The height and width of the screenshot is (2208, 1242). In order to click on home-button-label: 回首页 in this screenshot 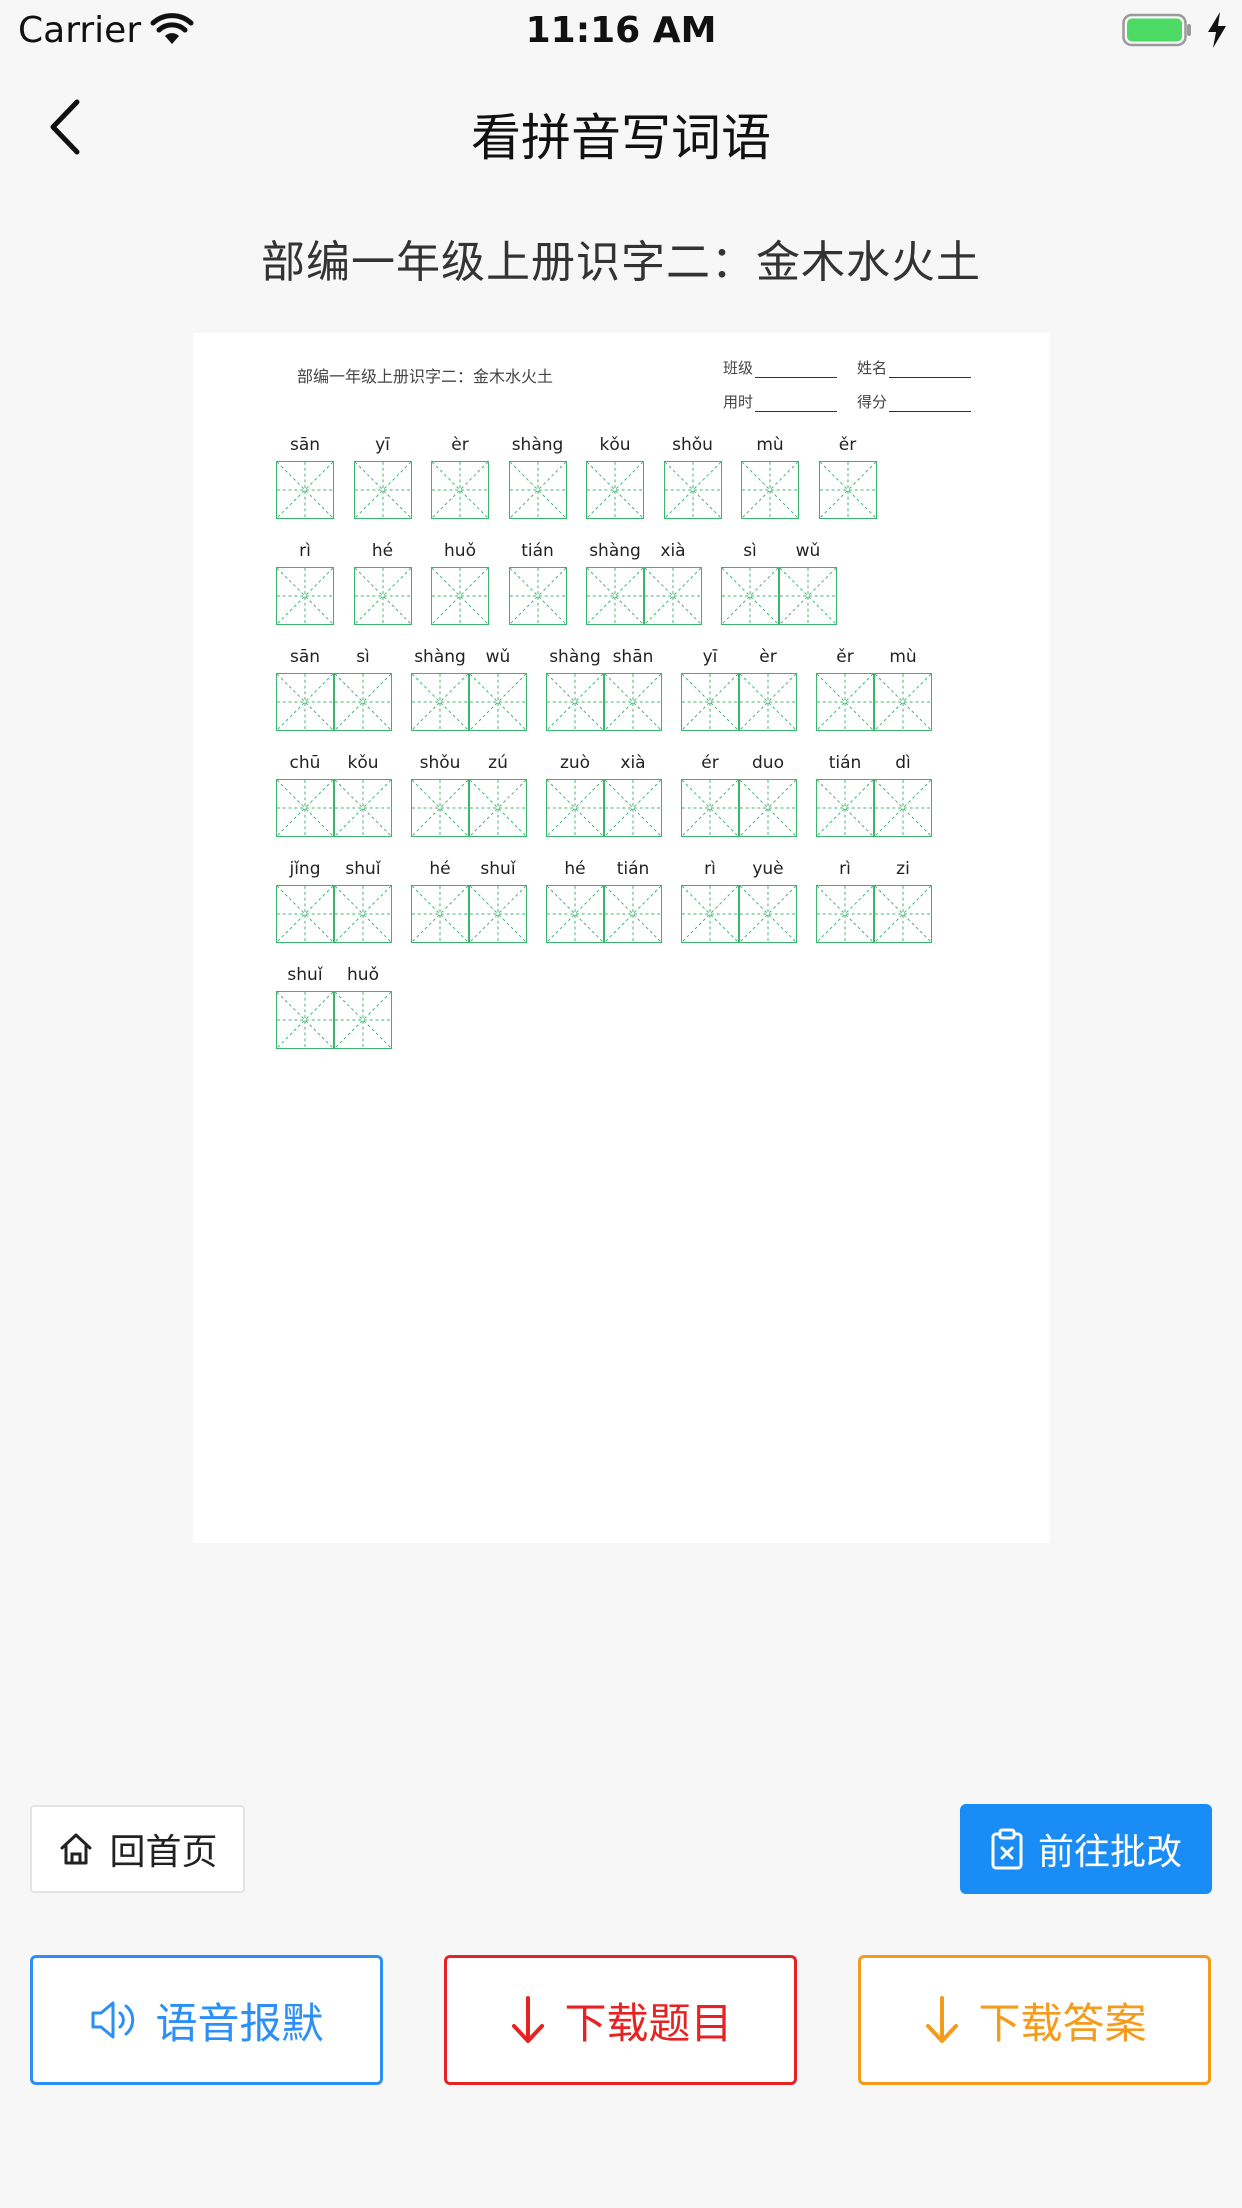, I will do `click(163, 1852)`.